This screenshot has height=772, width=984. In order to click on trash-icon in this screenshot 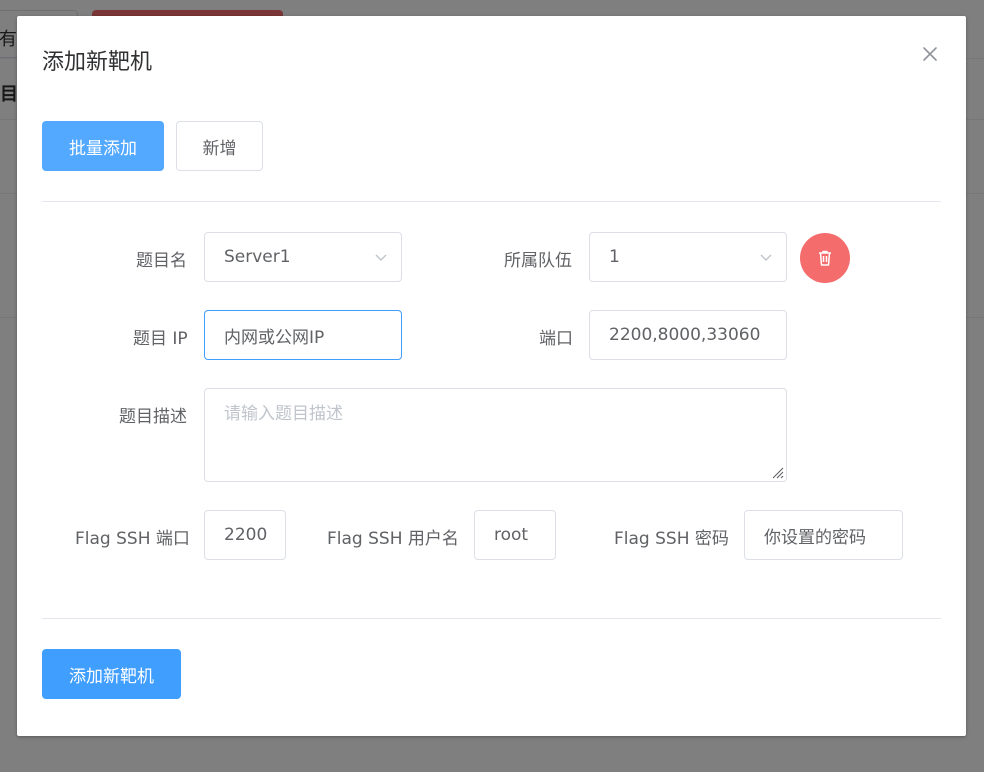, I will do `click(825, 258)`.